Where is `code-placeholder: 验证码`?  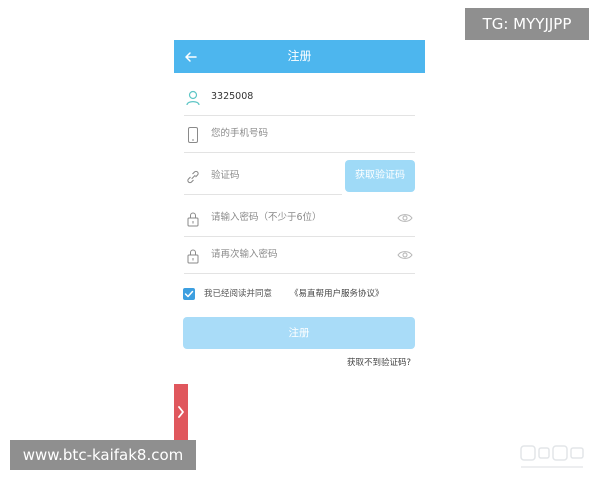 code-placeholder: 验证码 is located at coordinates (225, 175).